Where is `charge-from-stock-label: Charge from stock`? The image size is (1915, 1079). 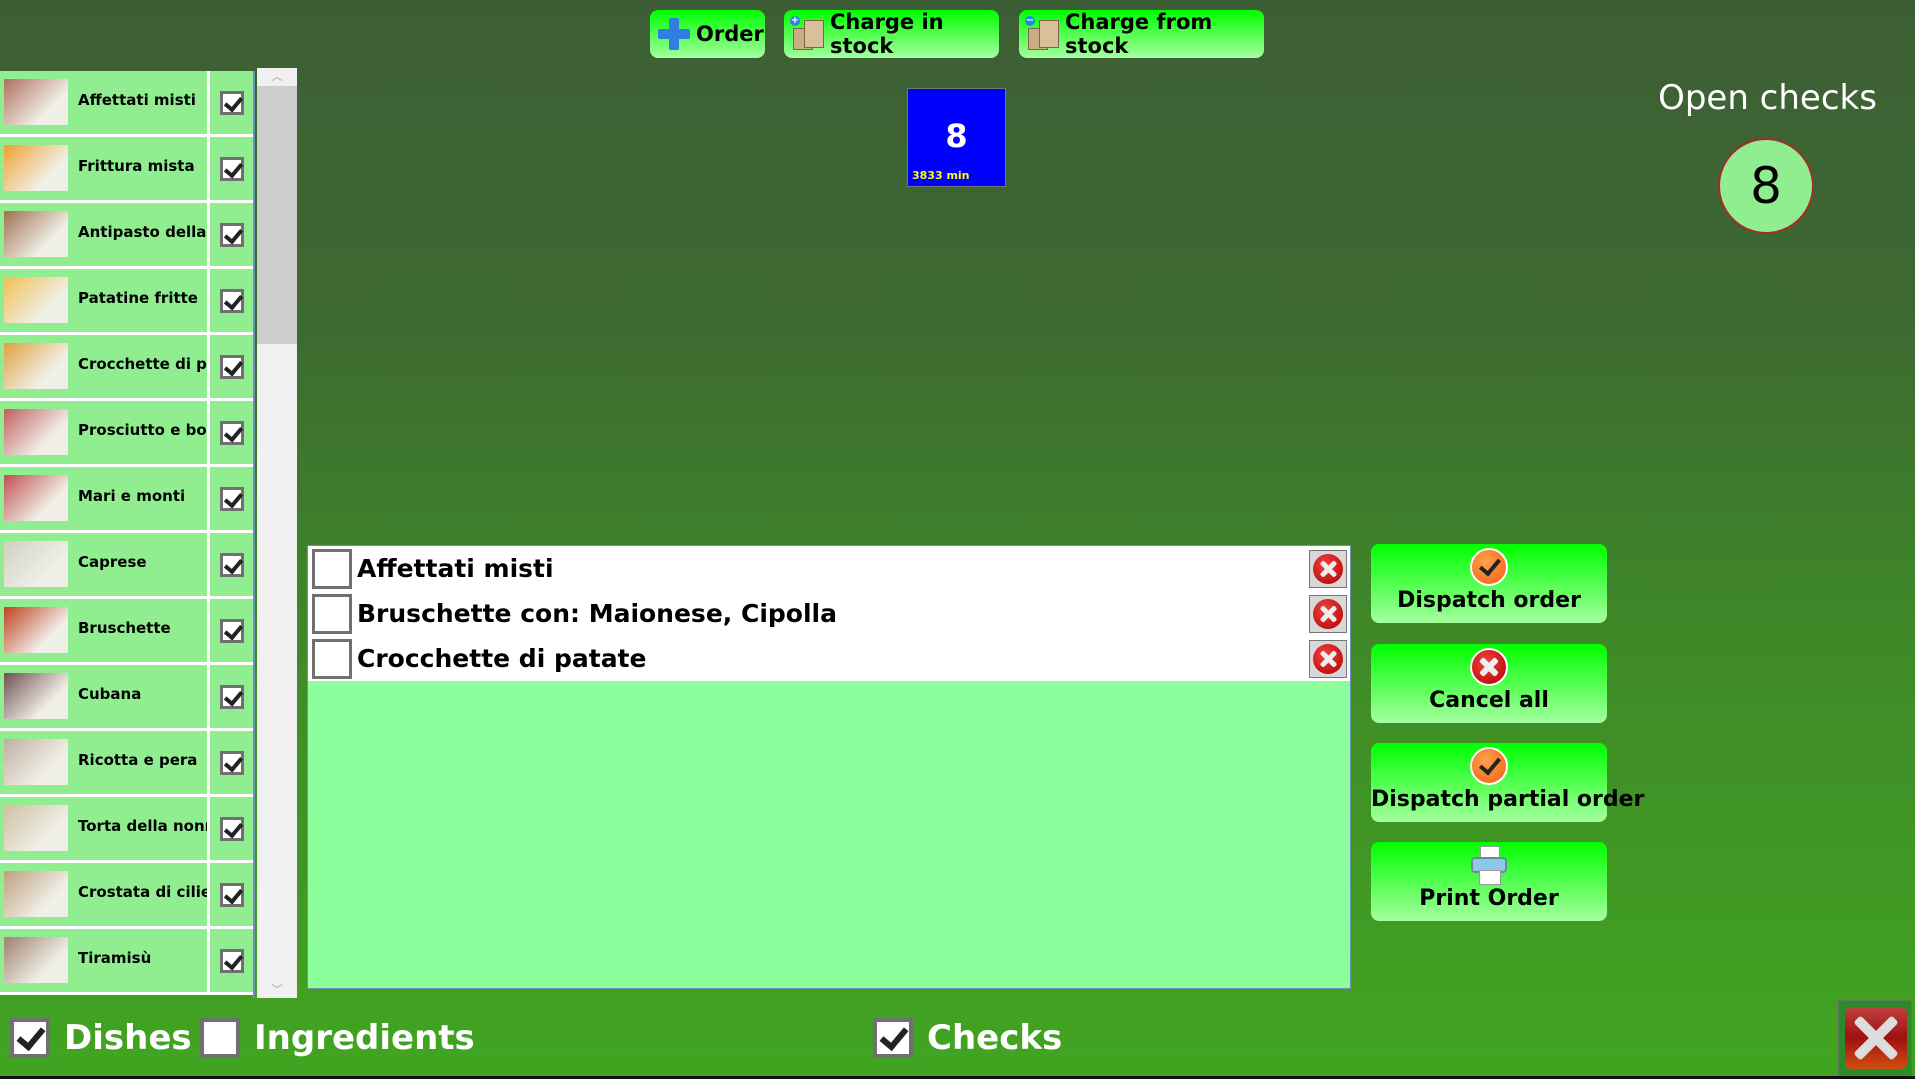 charge-from-stock-label: Charge from stock is located at coordinates (1139, 34).